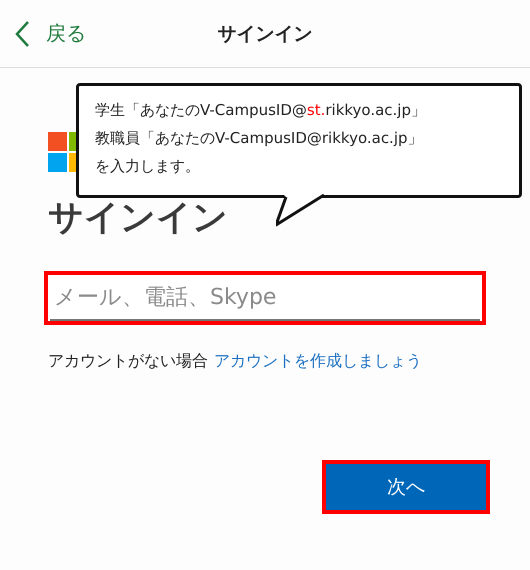 The width and height of the screenshot is (530, 570). I want to click on callout-text: 学生「あなたのV-CampusID@st.rikkyo.ac.jp」, so click(261, 110).